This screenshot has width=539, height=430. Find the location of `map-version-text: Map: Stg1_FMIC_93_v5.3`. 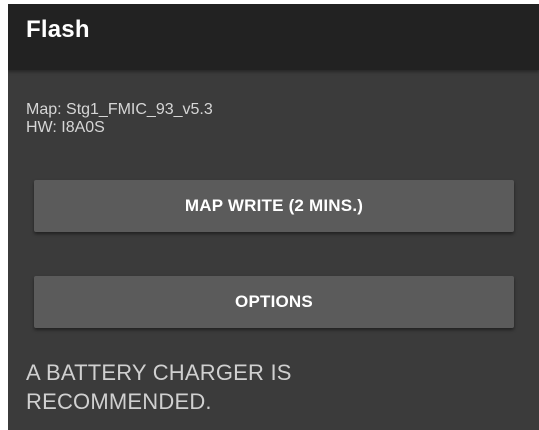

map-version-text: Map: Stg1_FMIC_93_v5.3 is located at coordinates (119, 109).